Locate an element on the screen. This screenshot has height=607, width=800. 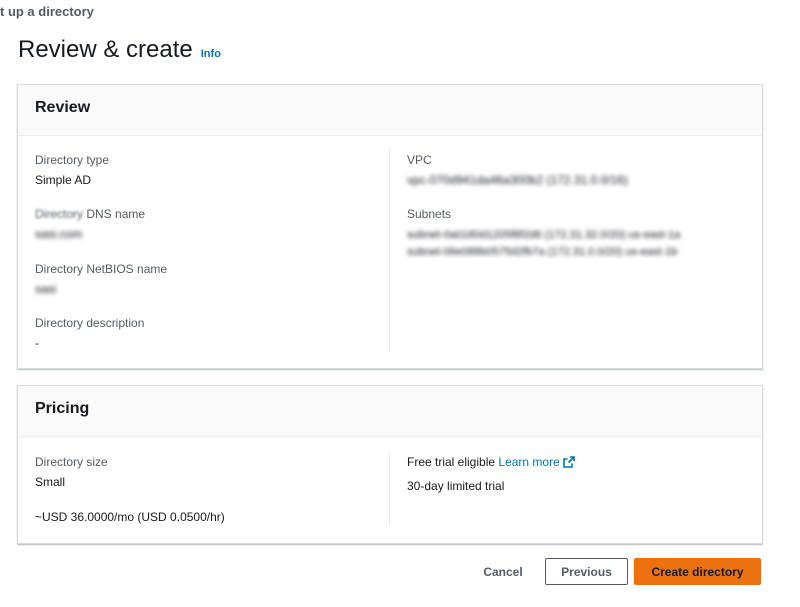
directory-type-label: Directory type is located at coordinates (72, 160).